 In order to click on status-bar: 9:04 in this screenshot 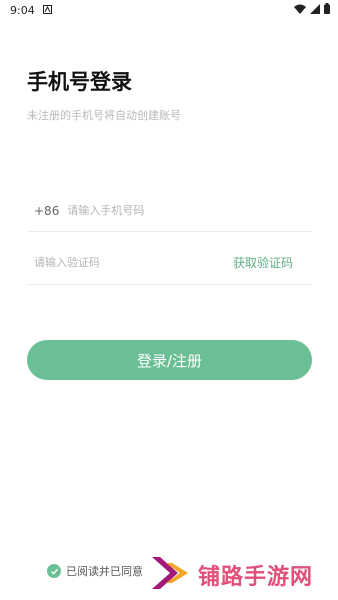, I will do `click(169, 10)`.